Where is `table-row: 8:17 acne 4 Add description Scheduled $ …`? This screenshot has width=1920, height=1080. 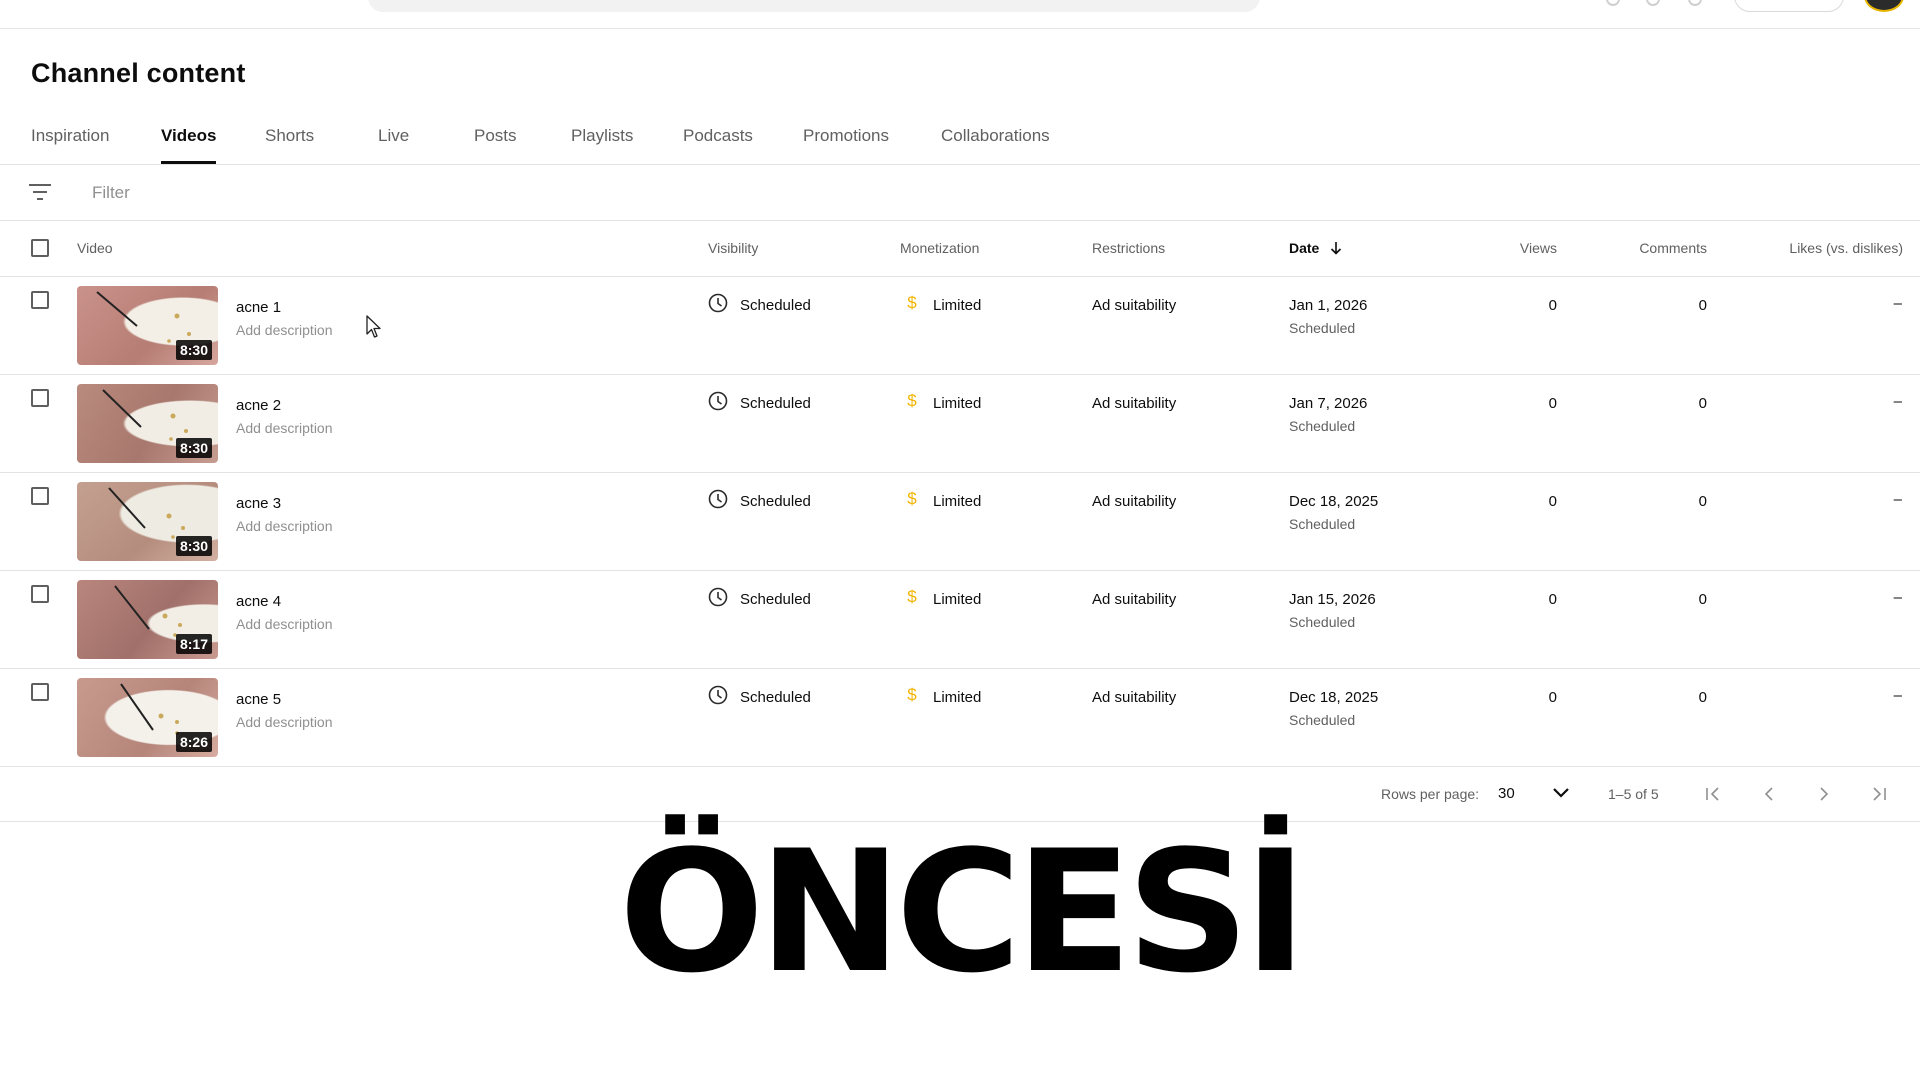
table-row: 8:17 acne 4 Add description Scheduled $ … is located at coordinates (960, 620).